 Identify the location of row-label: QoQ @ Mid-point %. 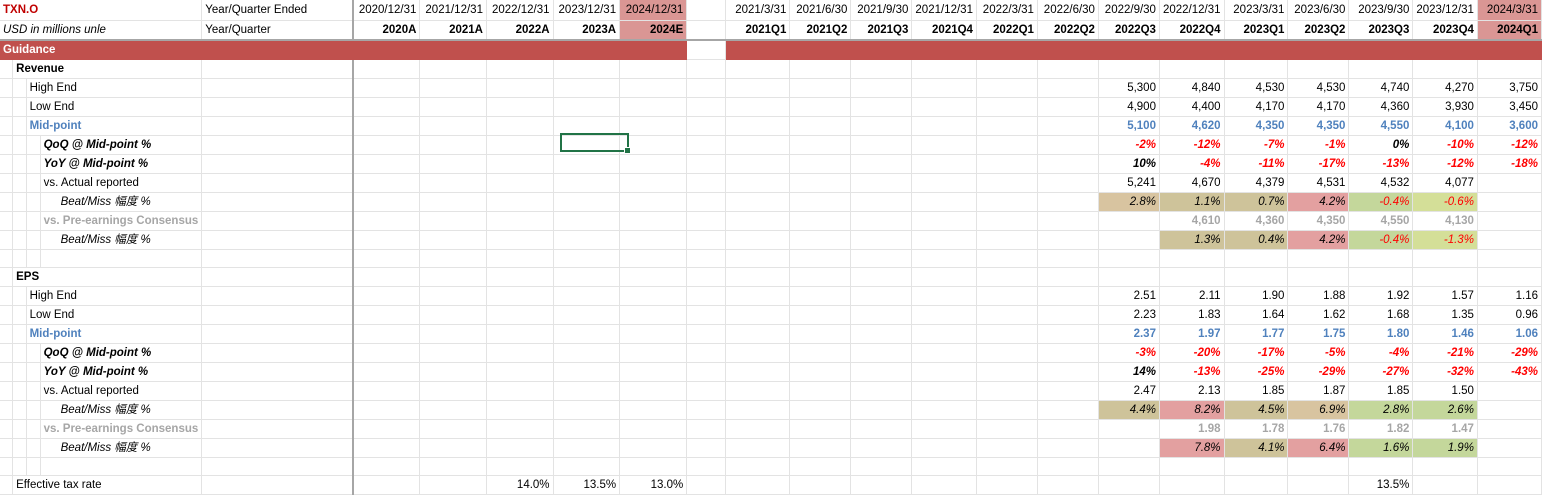
(121, 353).